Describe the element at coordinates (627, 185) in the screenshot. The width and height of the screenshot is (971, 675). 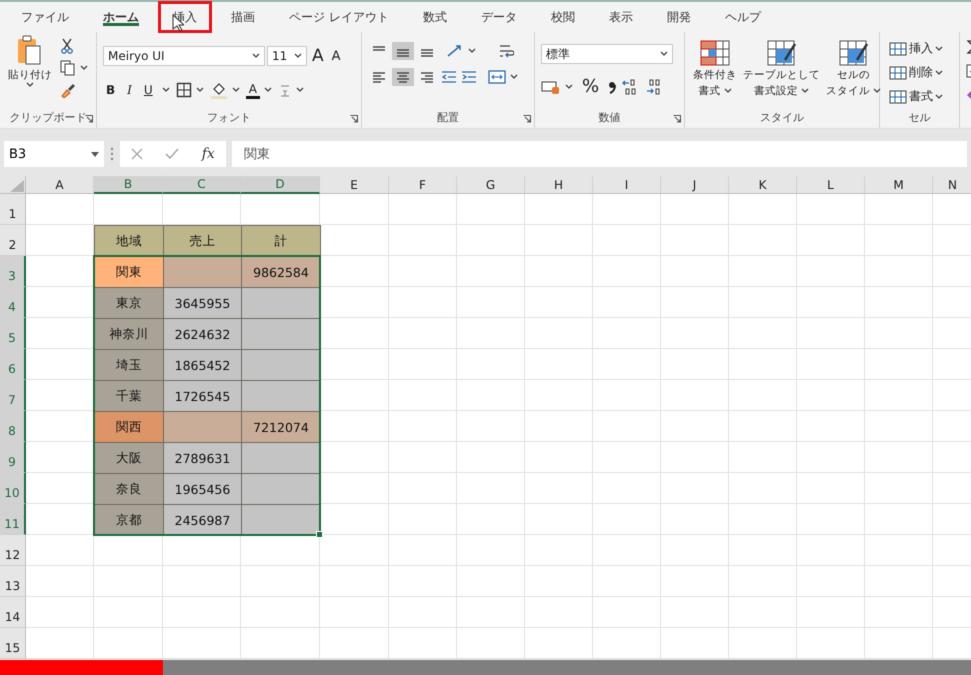
I see `column-header: I` at that location.